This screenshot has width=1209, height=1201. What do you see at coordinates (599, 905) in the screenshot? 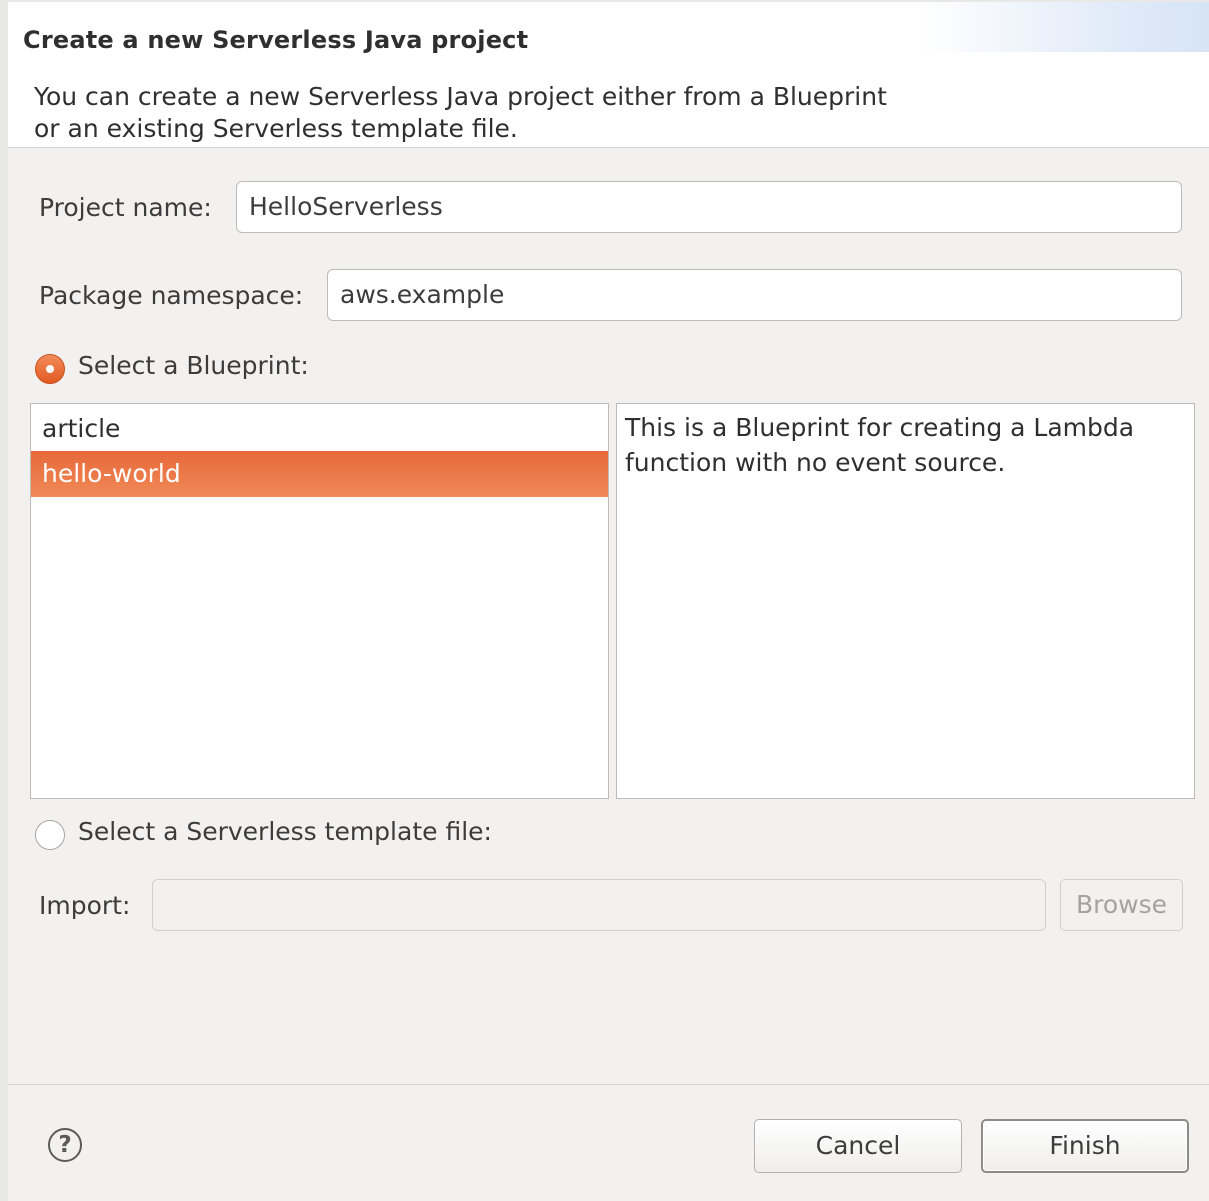
I see `import-path-input` at bounding box center [599, 905].